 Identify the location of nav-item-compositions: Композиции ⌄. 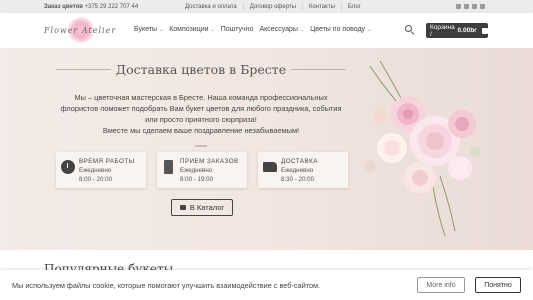
(192, 29).